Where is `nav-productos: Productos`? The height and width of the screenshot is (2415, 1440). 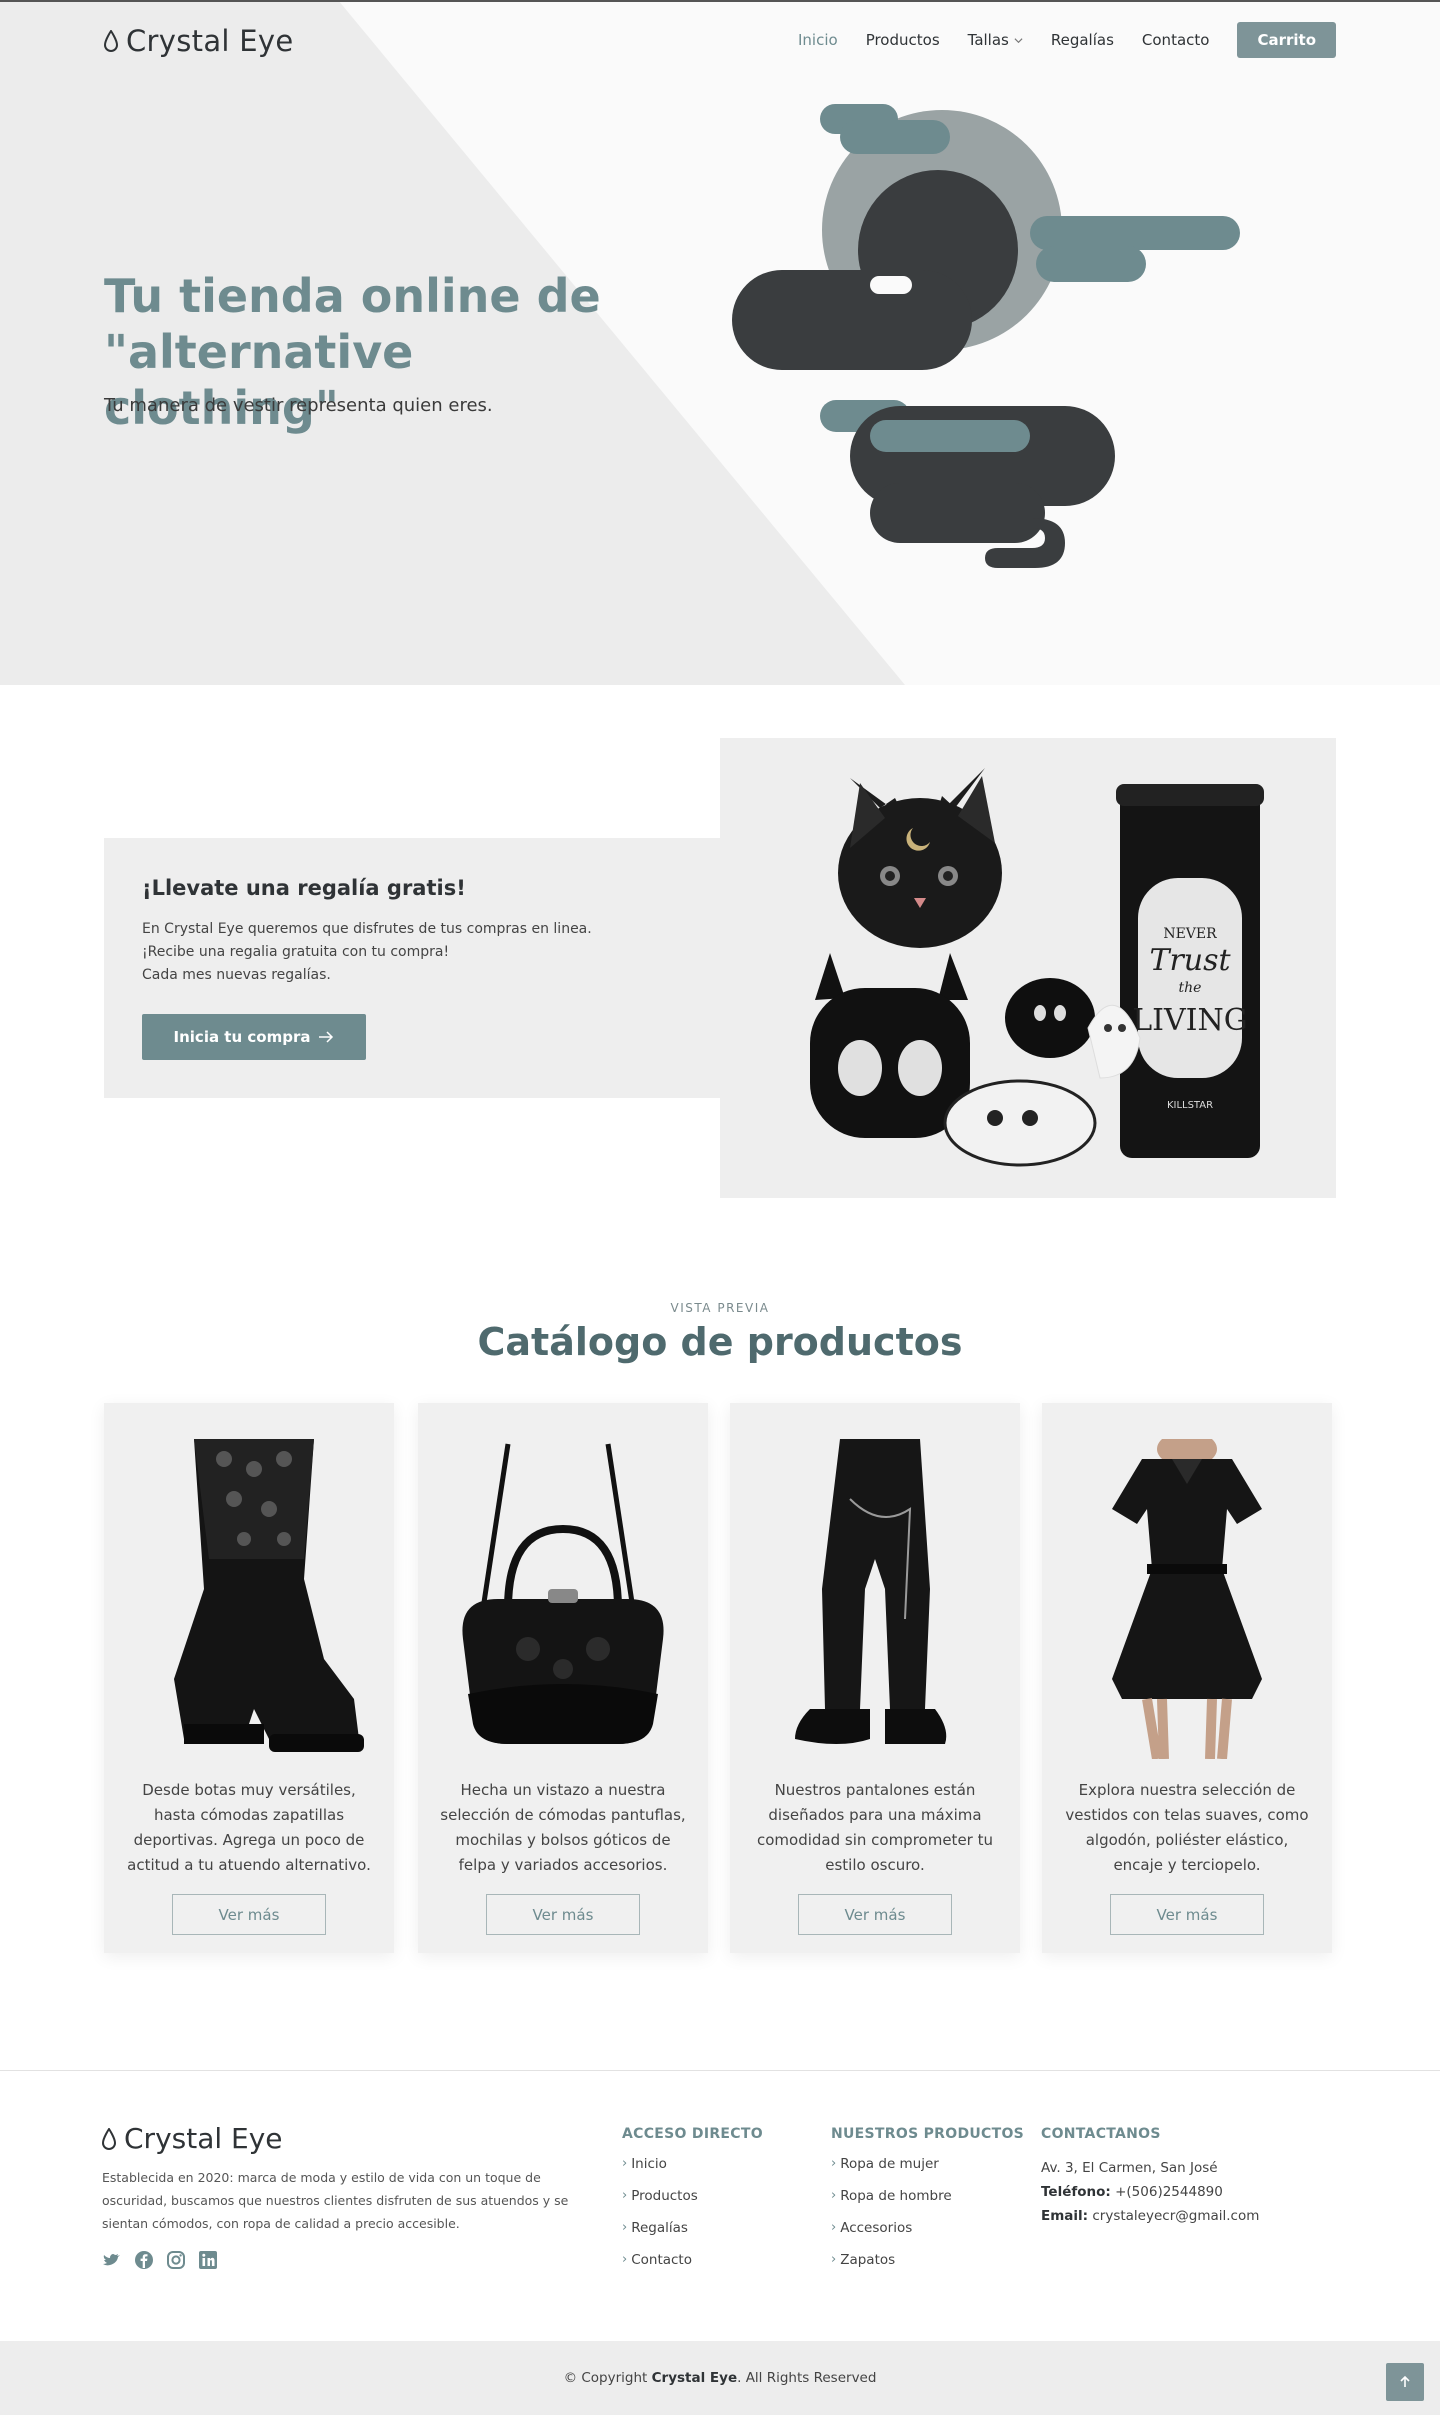
nav-productos: Productos is located at coordinates (903, 40).